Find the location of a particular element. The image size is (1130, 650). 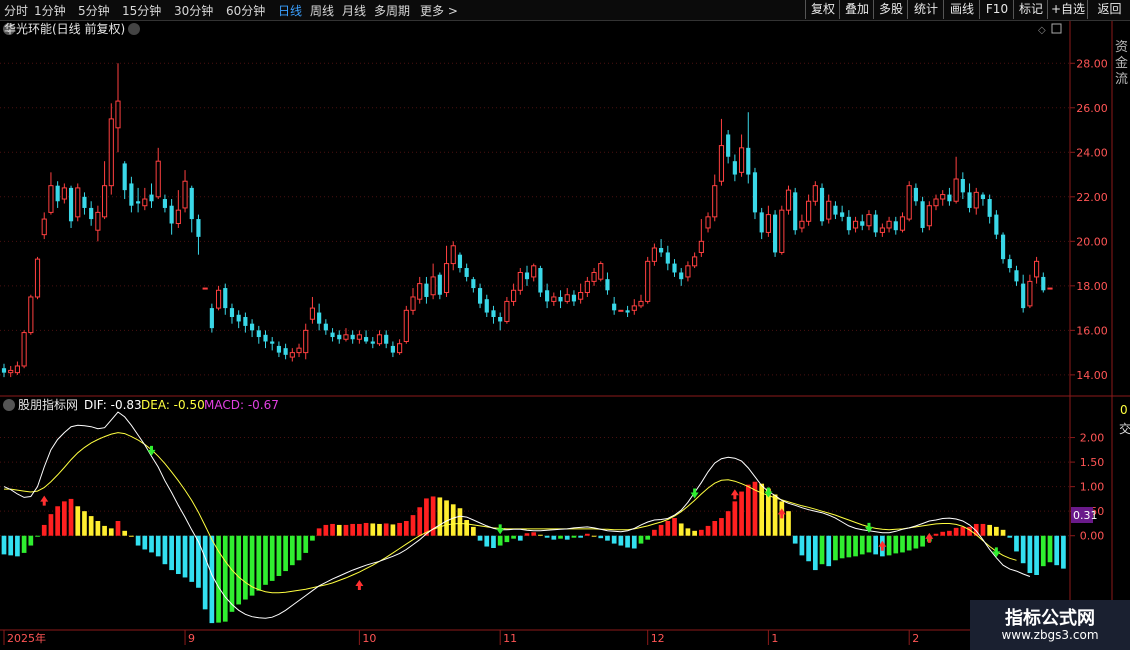

price-tick-label: 20.00 is located at coordinates (1092, 241).